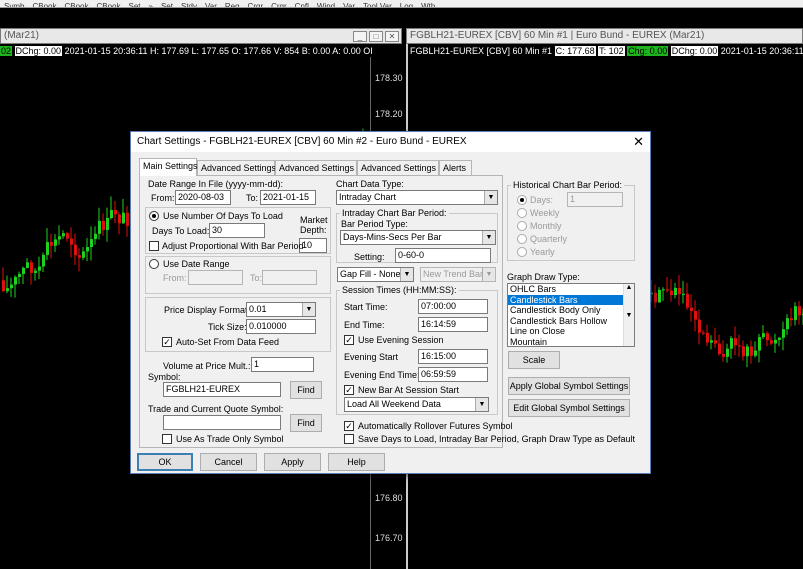 Image resolution: width=803 pixels, height=569 pixels. What do you see at coordinates (222, 389) in the screenshot?
I see `symbol-field: FGBLH21-EUREX` at bounding box center [222, 389].